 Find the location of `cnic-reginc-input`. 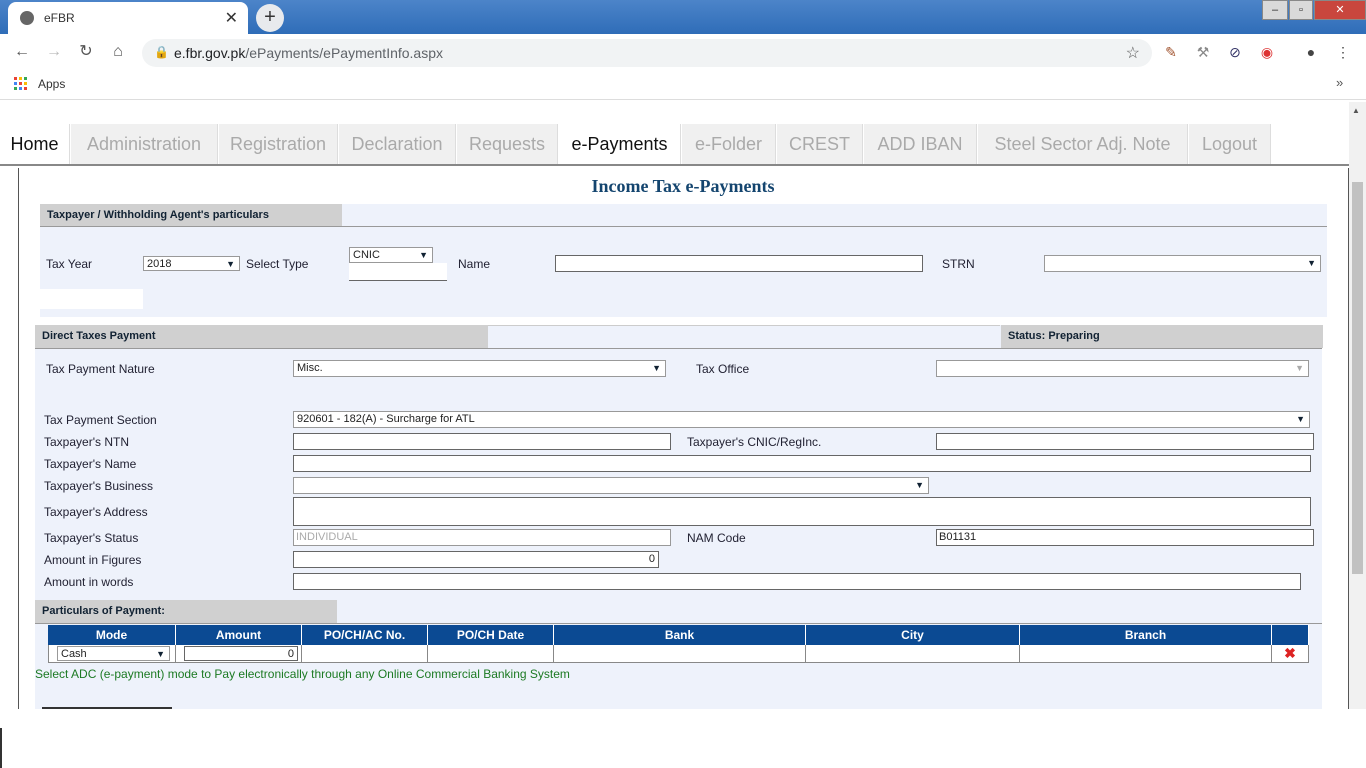

cnic-reginc-input is located at coordinates (1125, 441).